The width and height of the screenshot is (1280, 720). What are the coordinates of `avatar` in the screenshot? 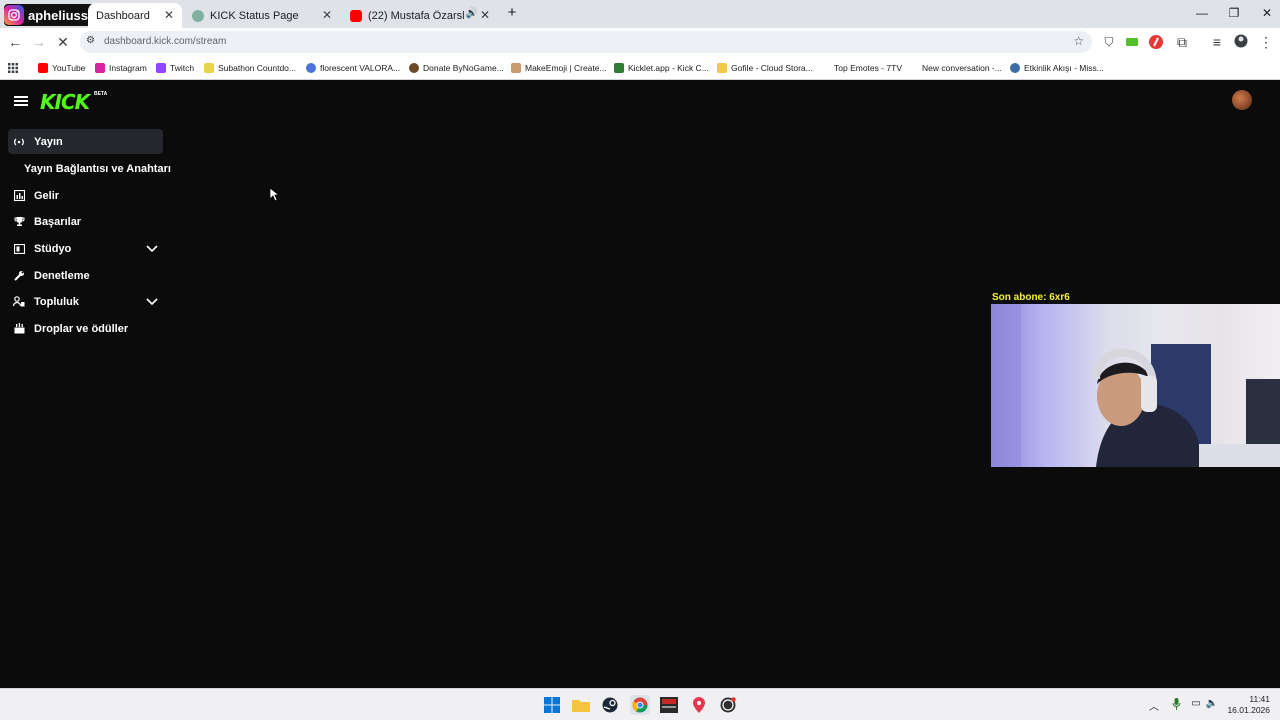 It's located at (1242, 100).